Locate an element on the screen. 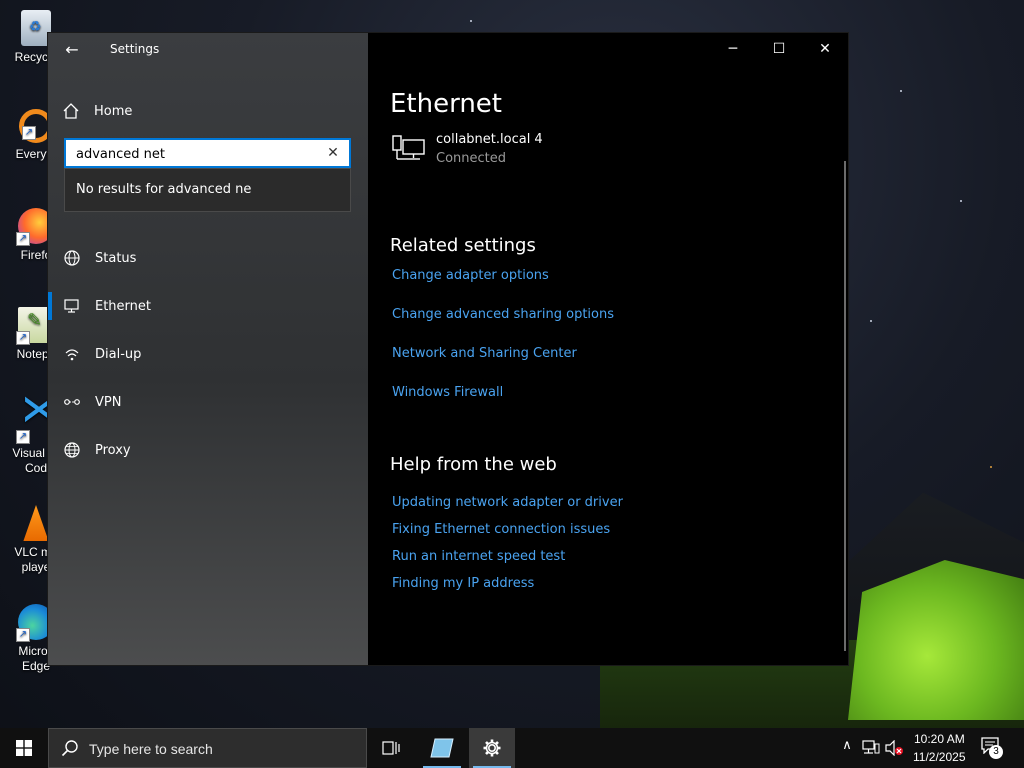  gear-icon is located at coordinates (492, 748).